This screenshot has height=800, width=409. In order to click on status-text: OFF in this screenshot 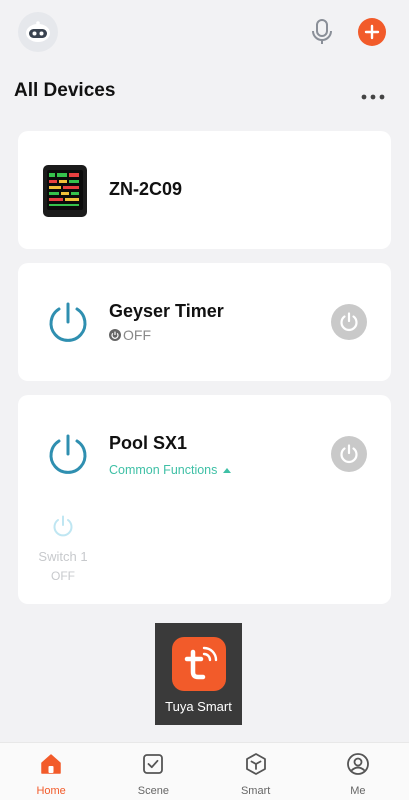, I will do `click(137, 335)`.